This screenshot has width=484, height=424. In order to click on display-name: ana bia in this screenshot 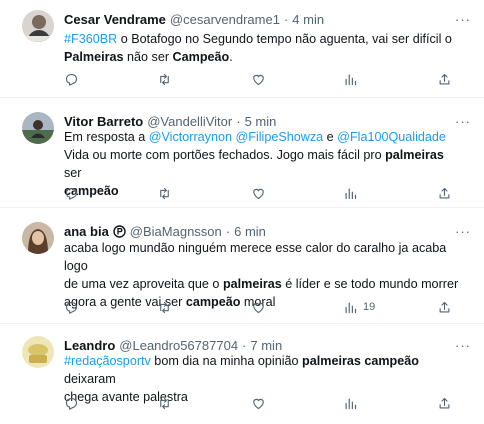, I will do `click(86, 231)`.